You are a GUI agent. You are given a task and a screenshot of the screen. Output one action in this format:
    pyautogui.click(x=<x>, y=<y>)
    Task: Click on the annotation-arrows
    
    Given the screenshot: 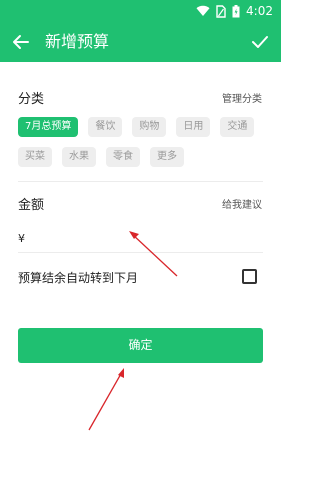 What is the action you would take?
    pyautogui.click(x=133, y=331)
    